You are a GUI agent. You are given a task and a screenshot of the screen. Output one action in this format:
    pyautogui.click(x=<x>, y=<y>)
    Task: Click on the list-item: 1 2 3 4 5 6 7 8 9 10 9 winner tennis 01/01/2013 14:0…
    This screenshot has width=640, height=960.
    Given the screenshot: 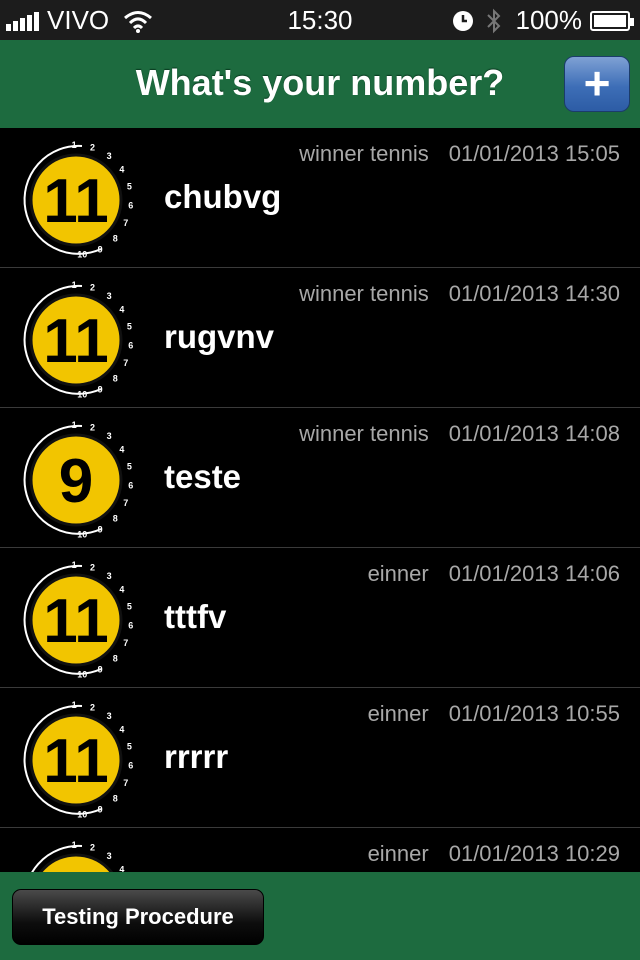 What is the action you would take?
    pyautogui.click(x=320, y=478)
    